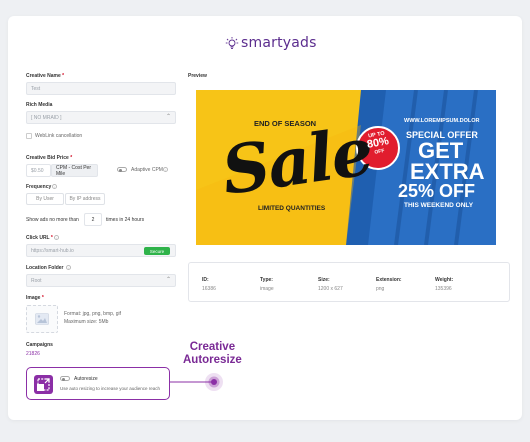  I want to click on weblink-checkbox, so click(29, 136).